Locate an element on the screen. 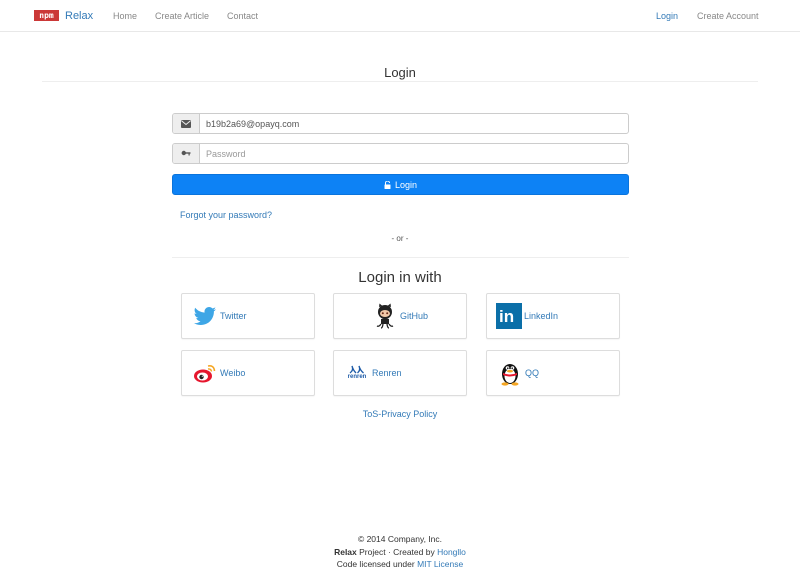  social-login-heading: Login in with is located at coordinates (400, 277).